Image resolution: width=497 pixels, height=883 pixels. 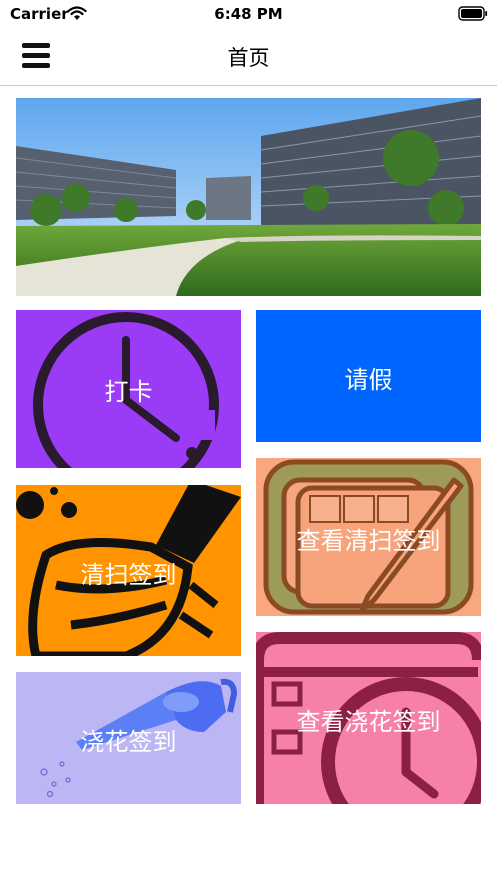 I want to click on clock-in-label: 打卡, so click(x=128, y=392).